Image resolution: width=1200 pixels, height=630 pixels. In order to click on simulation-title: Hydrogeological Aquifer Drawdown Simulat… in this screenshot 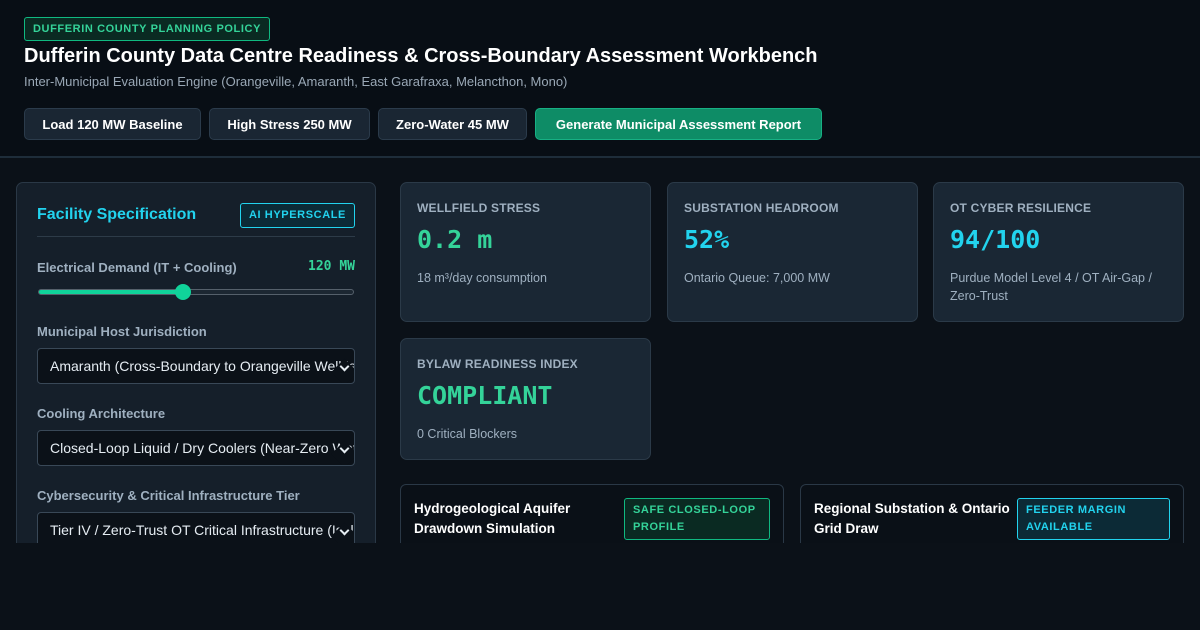, I will do `click(492, 518)`.